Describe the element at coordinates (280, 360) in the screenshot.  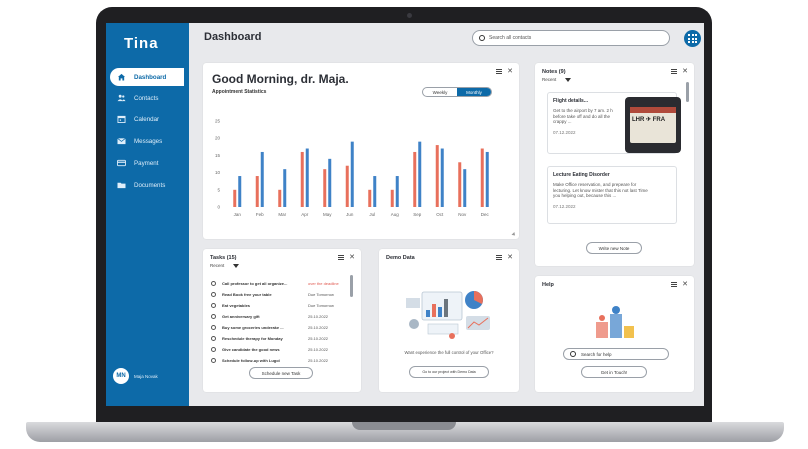
I see `task-row: Schedule follow-up with Lugol 25.10.2022` at that location.